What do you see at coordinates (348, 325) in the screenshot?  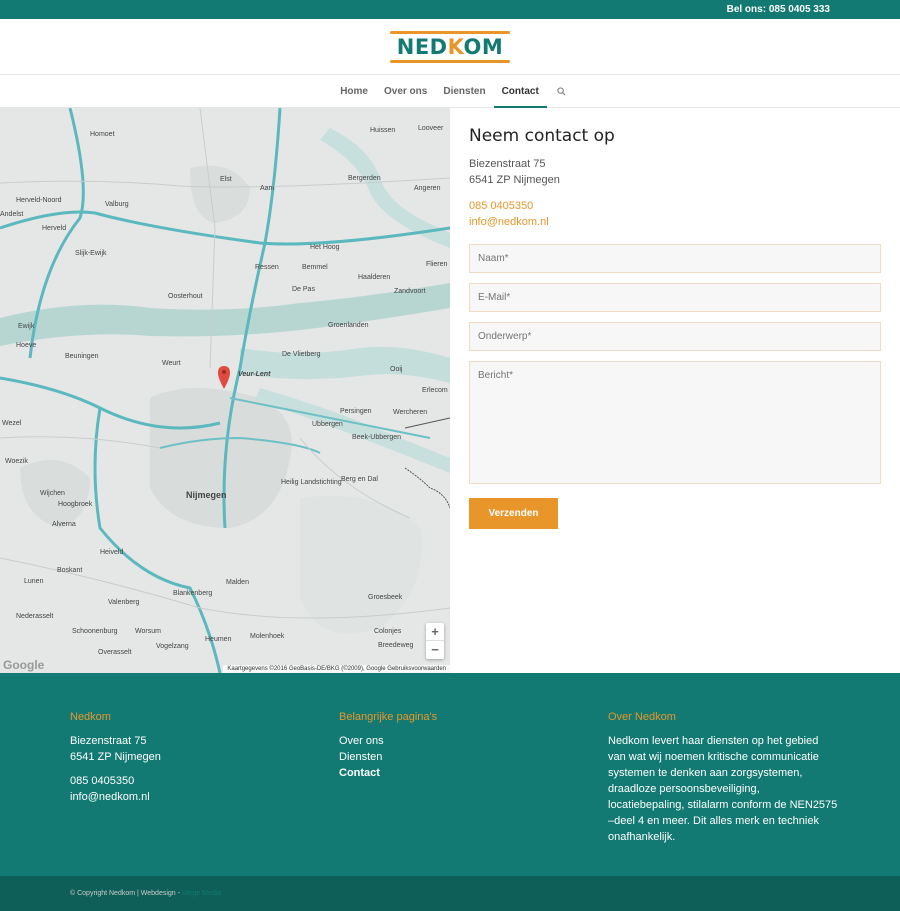 I see `svg-text: Groenlanden` at bounding box center [348, 325].